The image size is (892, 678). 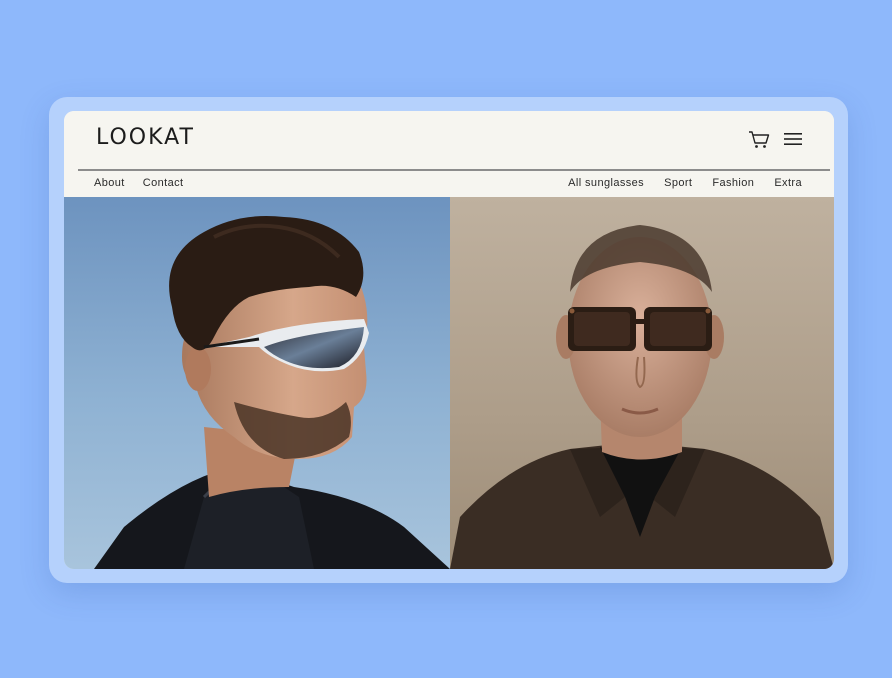 What do you see at coordinates (163, 183) in the screenshot?
I see `nav-link-contact: Contact` at bounding box center [163, 183].